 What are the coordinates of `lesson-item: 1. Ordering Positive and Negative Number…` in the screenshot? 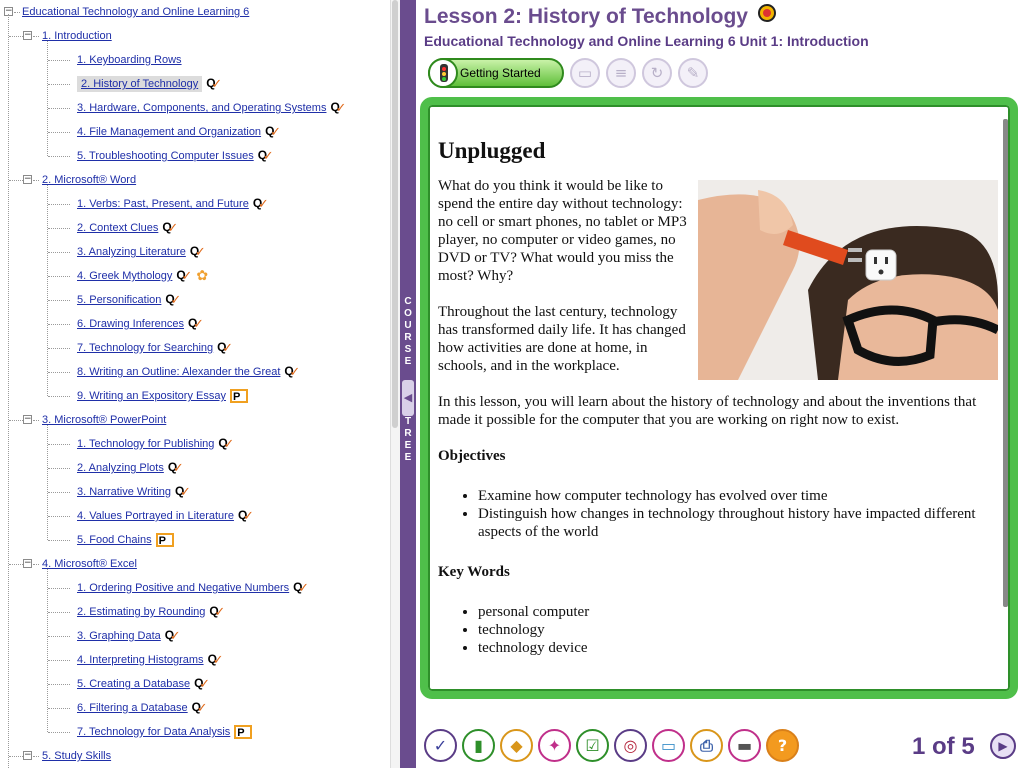 It's located at (193, 588).